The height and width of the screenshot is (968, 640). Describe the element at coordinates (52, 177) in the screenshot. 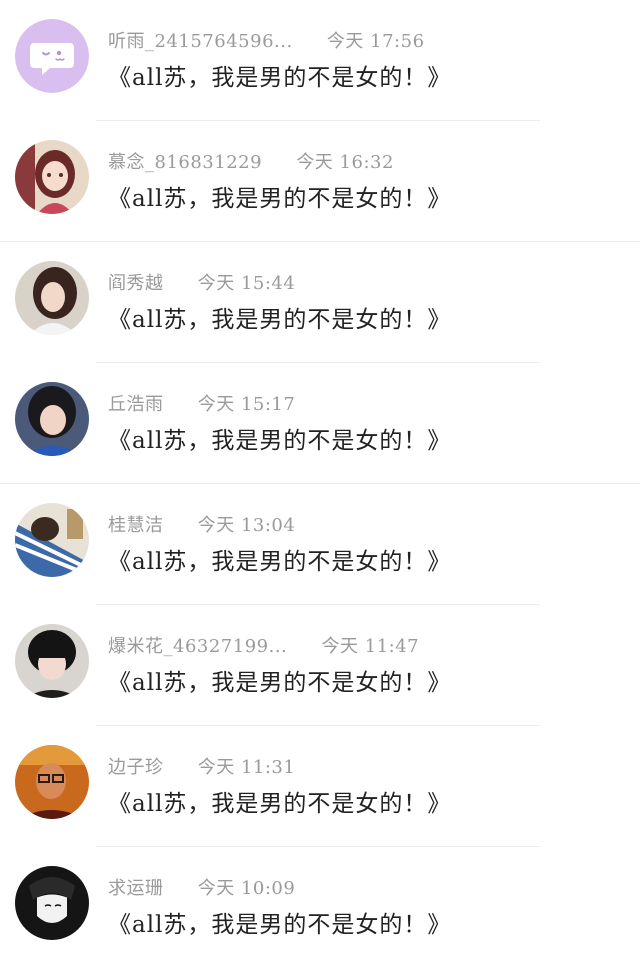

I see `anime-girl-avatar` at that location.